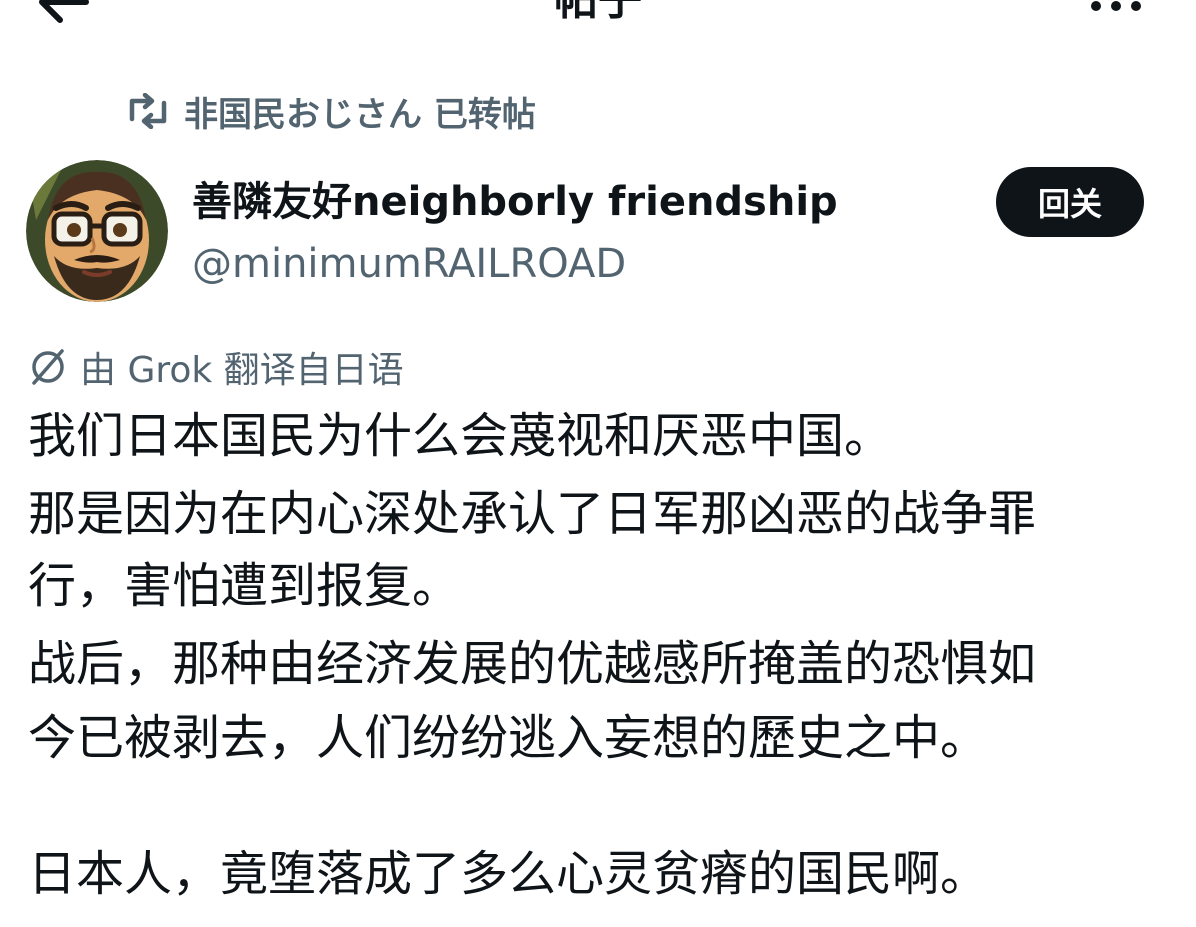 This screenshot has width=1196, height=927. Describe the element at coordinates (532, 664) in the screenshot. I see `post-line-4: 战后，那种由经济发展的优越感所掩盖的恐惧如` at that location.